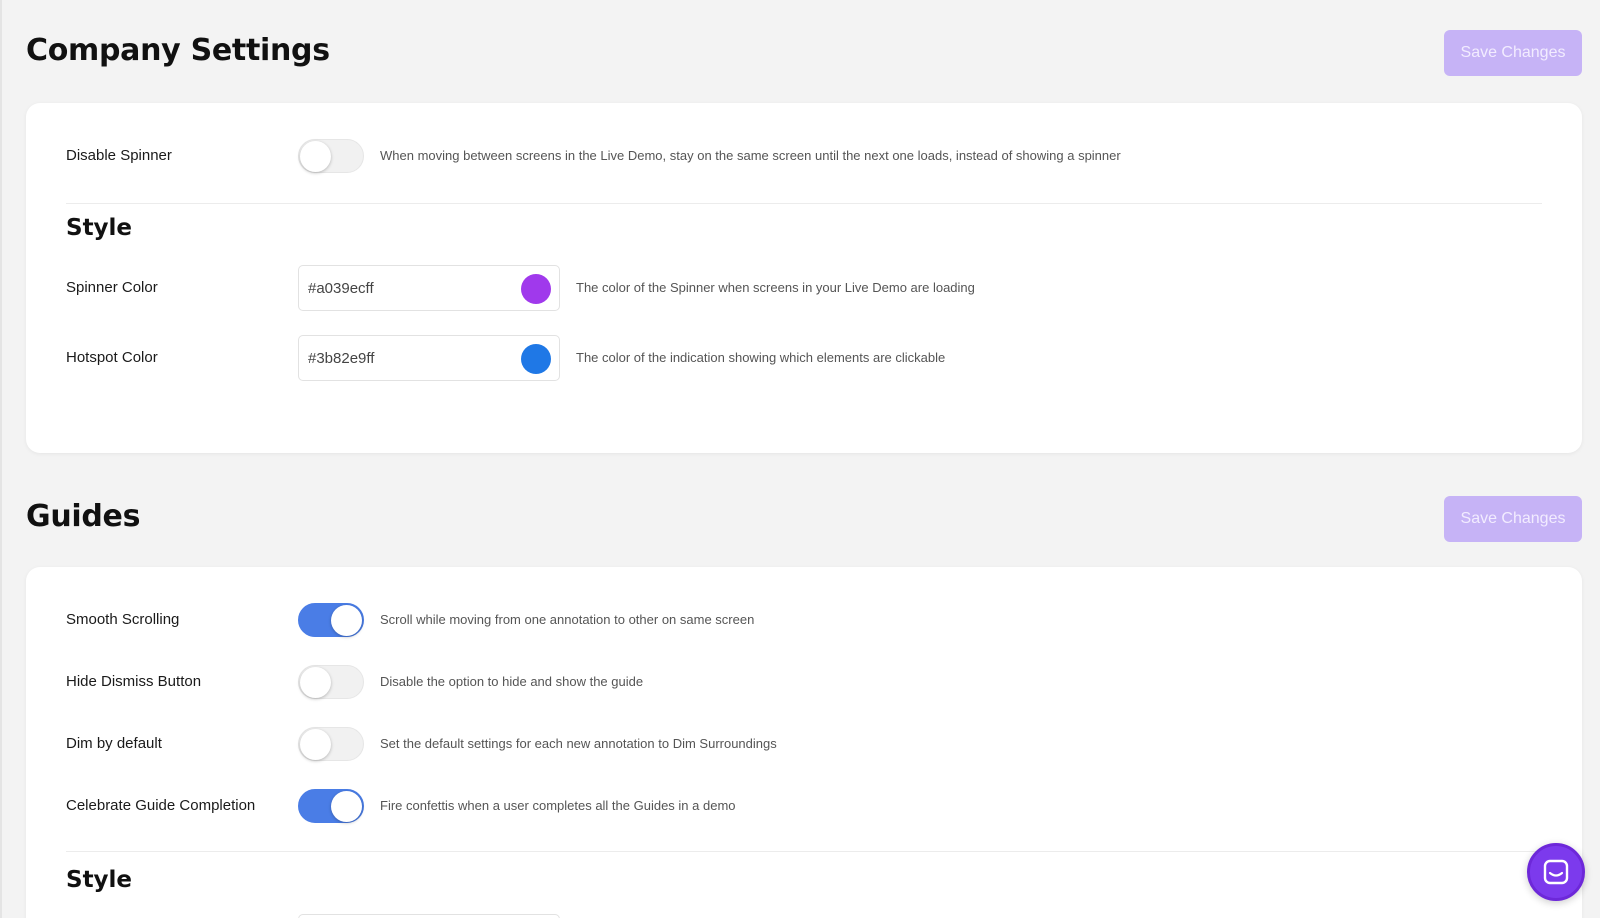 The image size is (1600, 918). Describe the element at coordinates (536, 359) in the screenshot. I see `hotspot-color-swatch` at that location.